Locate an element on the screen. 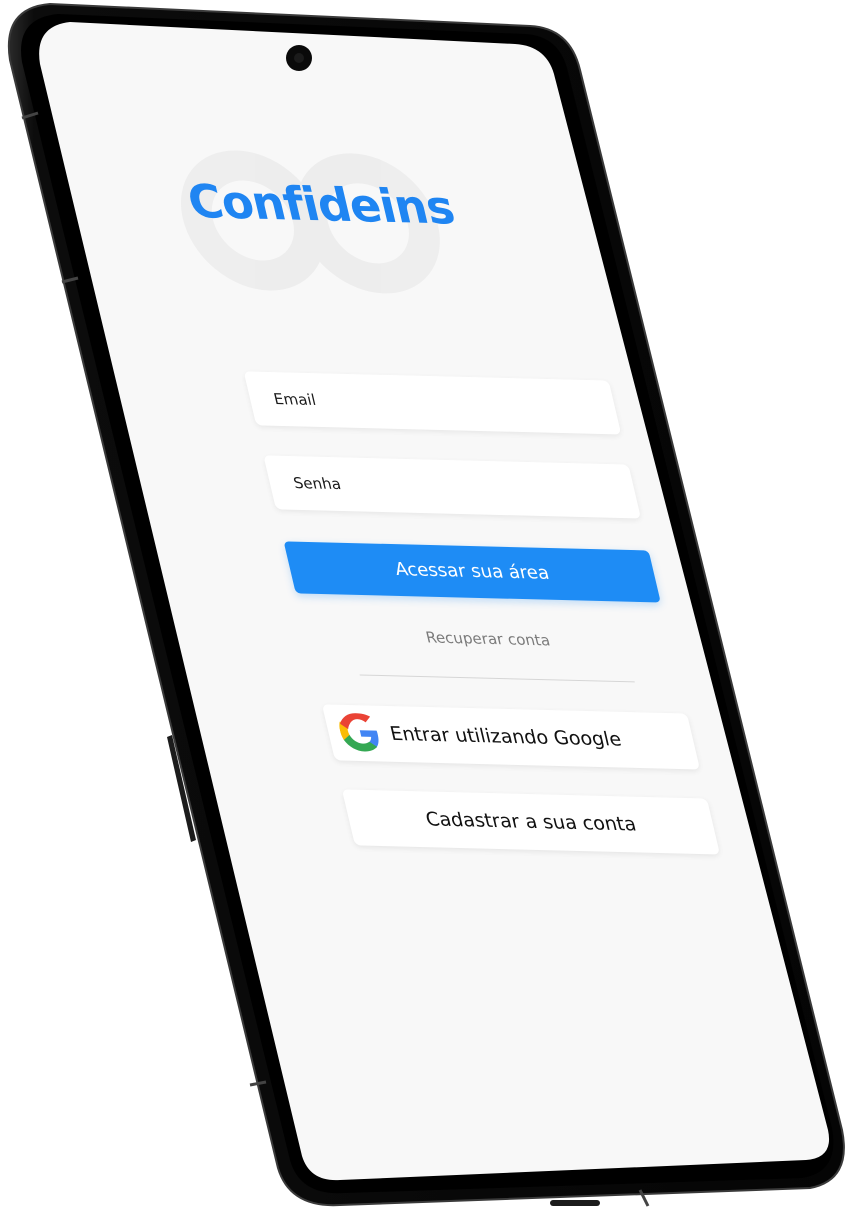 The height and width of the screenshot is (1212, 848). google-g-icon is located at coordinates (359, 732).